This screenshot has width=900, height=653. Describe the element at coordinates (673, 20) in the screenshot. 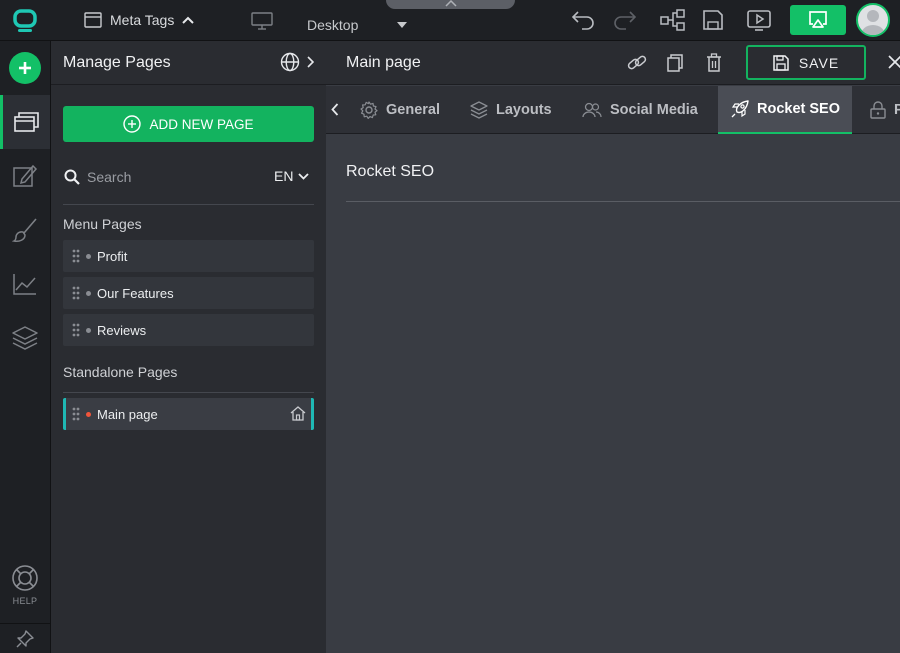

I see `sitemap-icon` at that location.